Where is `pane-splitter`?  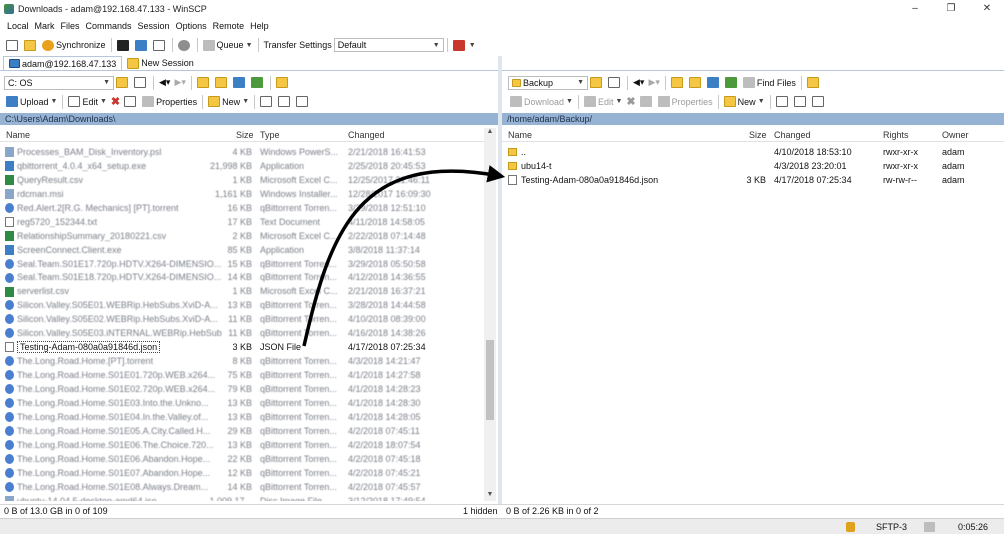 pane-splitter is located at coordinates (500, 280).